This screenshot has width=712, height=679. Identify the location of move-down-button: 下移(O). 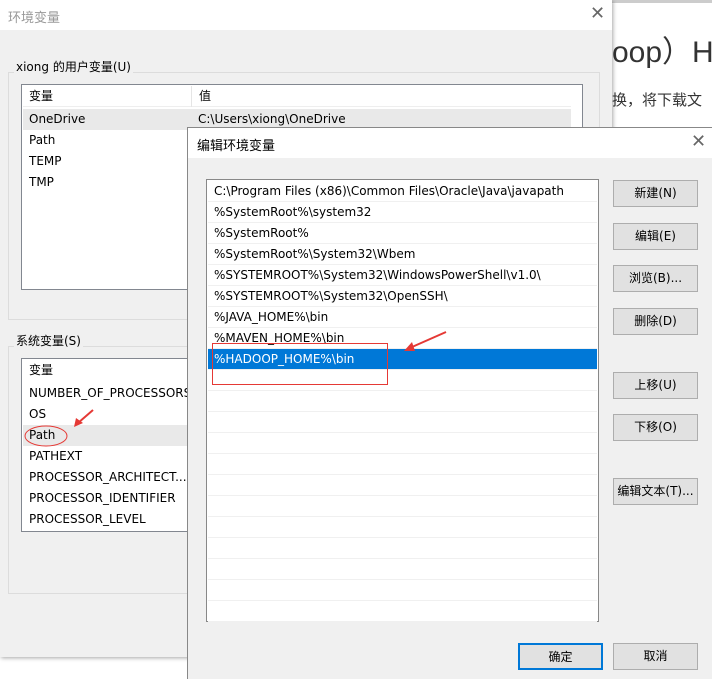
(655, 427).